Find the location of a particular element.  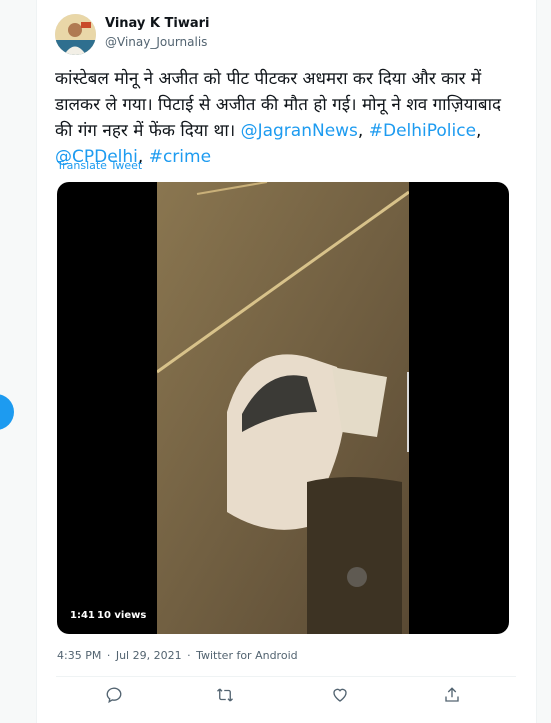

share-icon is located at coordinates (452, 694).